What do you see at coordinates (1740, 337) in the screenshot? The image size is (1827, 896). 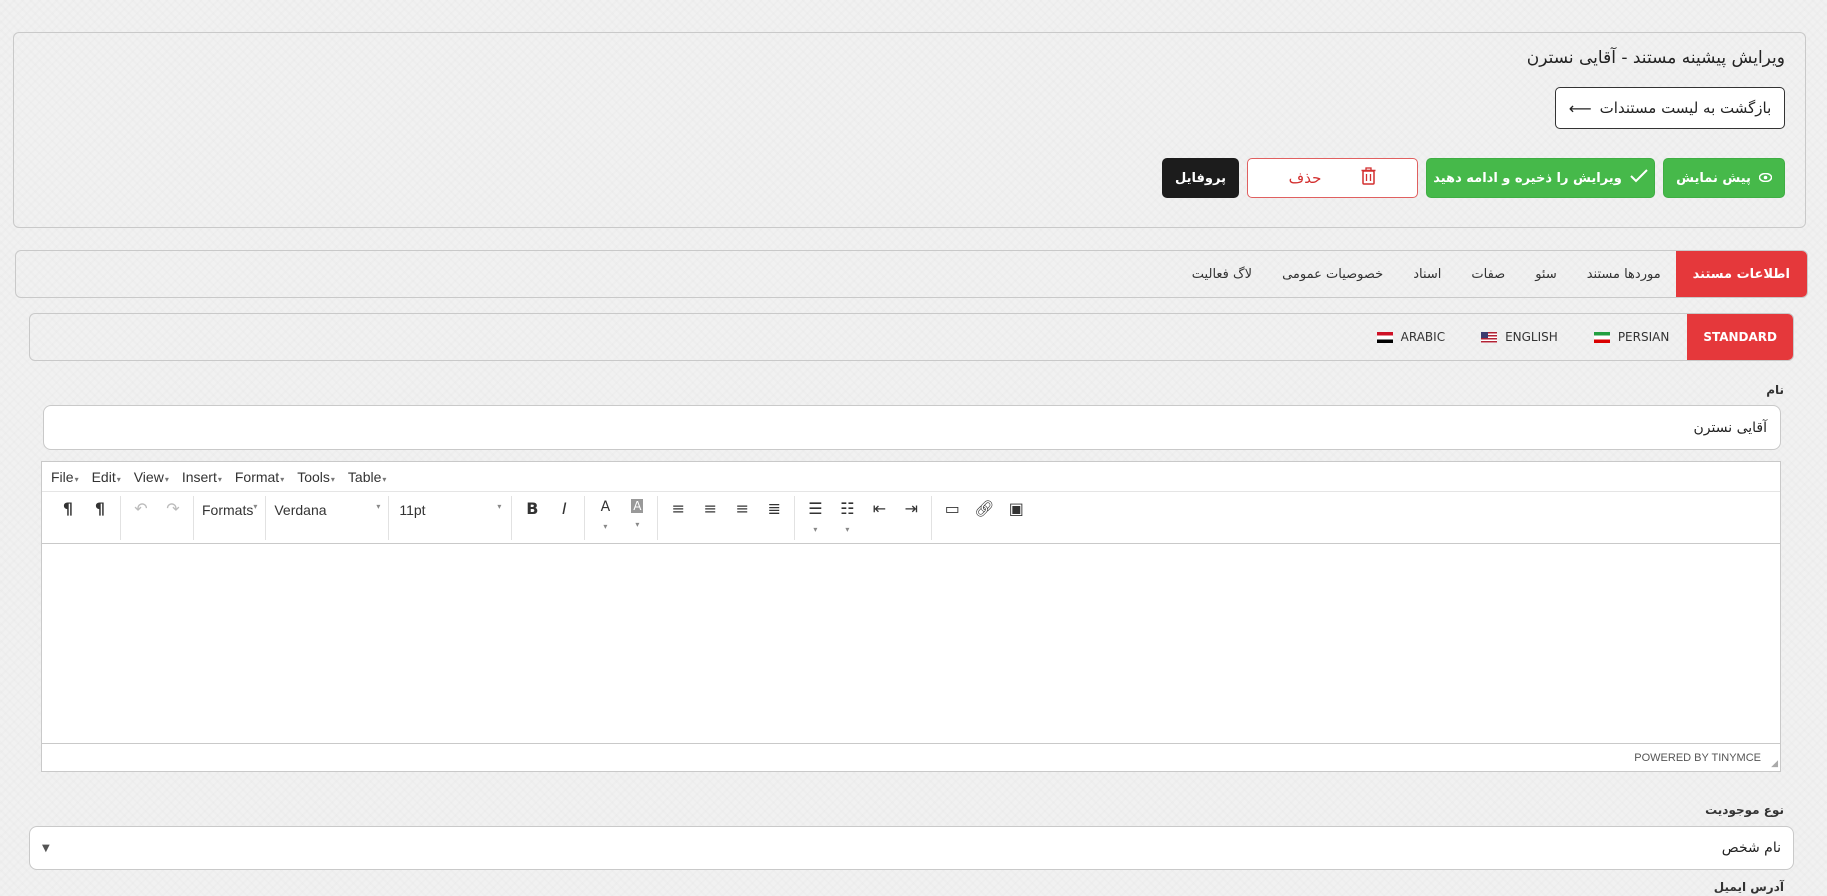 I see `lang-tab-standard: STANDARD` at bounding box center [1740, 337].